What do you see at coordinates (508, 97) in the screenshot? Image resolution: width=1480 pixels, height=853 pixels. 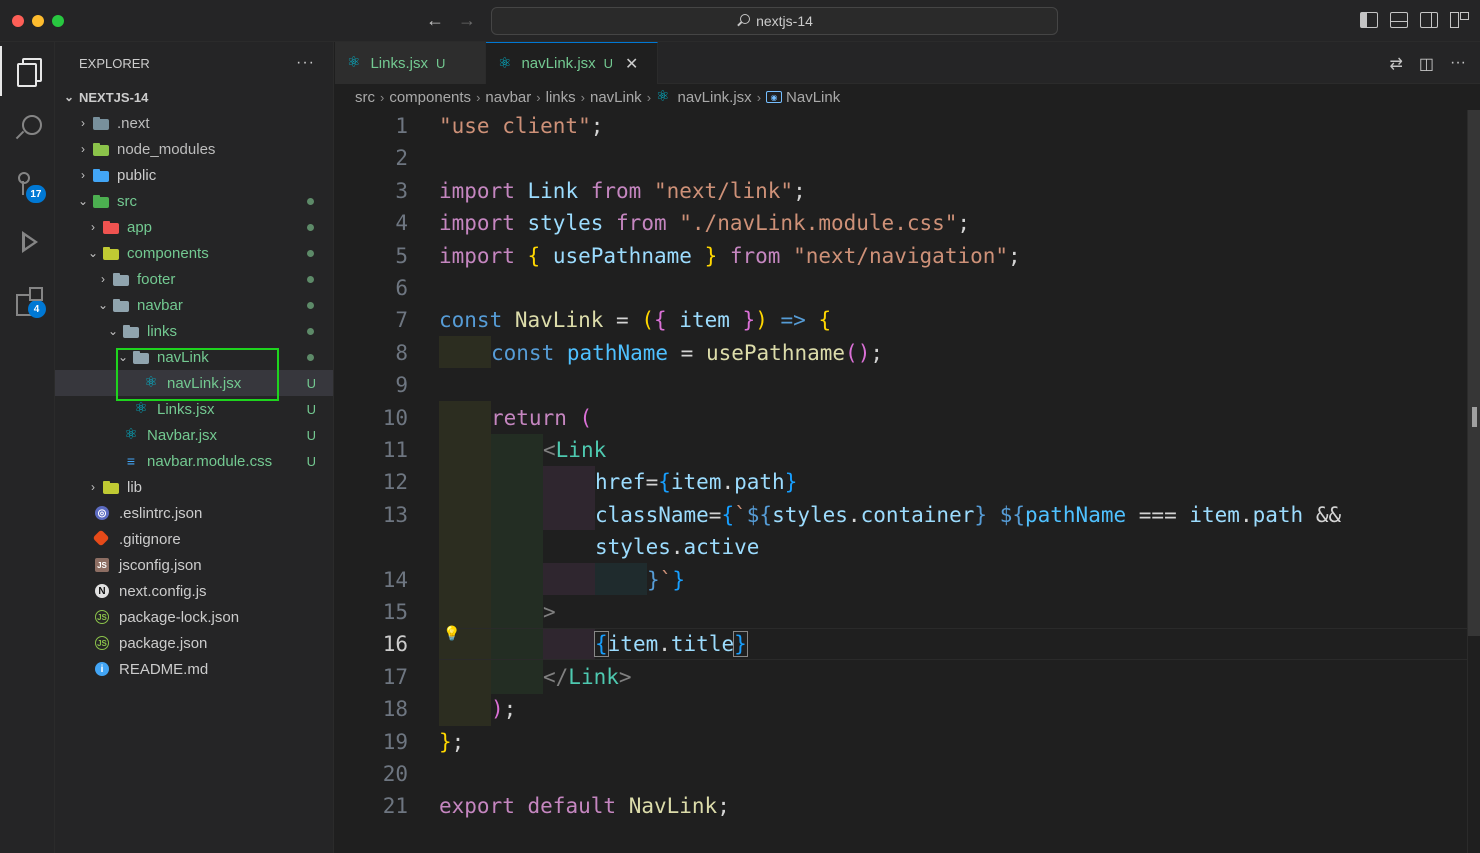 I see `breadcrumb-item: navbar` at bounding box center [508, 97].